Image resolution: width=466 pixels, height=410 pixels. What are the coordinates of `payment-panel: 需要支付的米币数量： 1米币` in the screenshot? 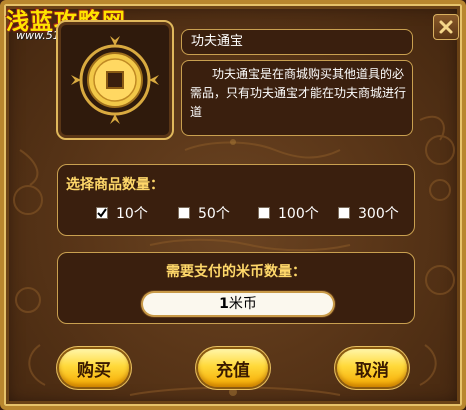 It's located at (236, 288).